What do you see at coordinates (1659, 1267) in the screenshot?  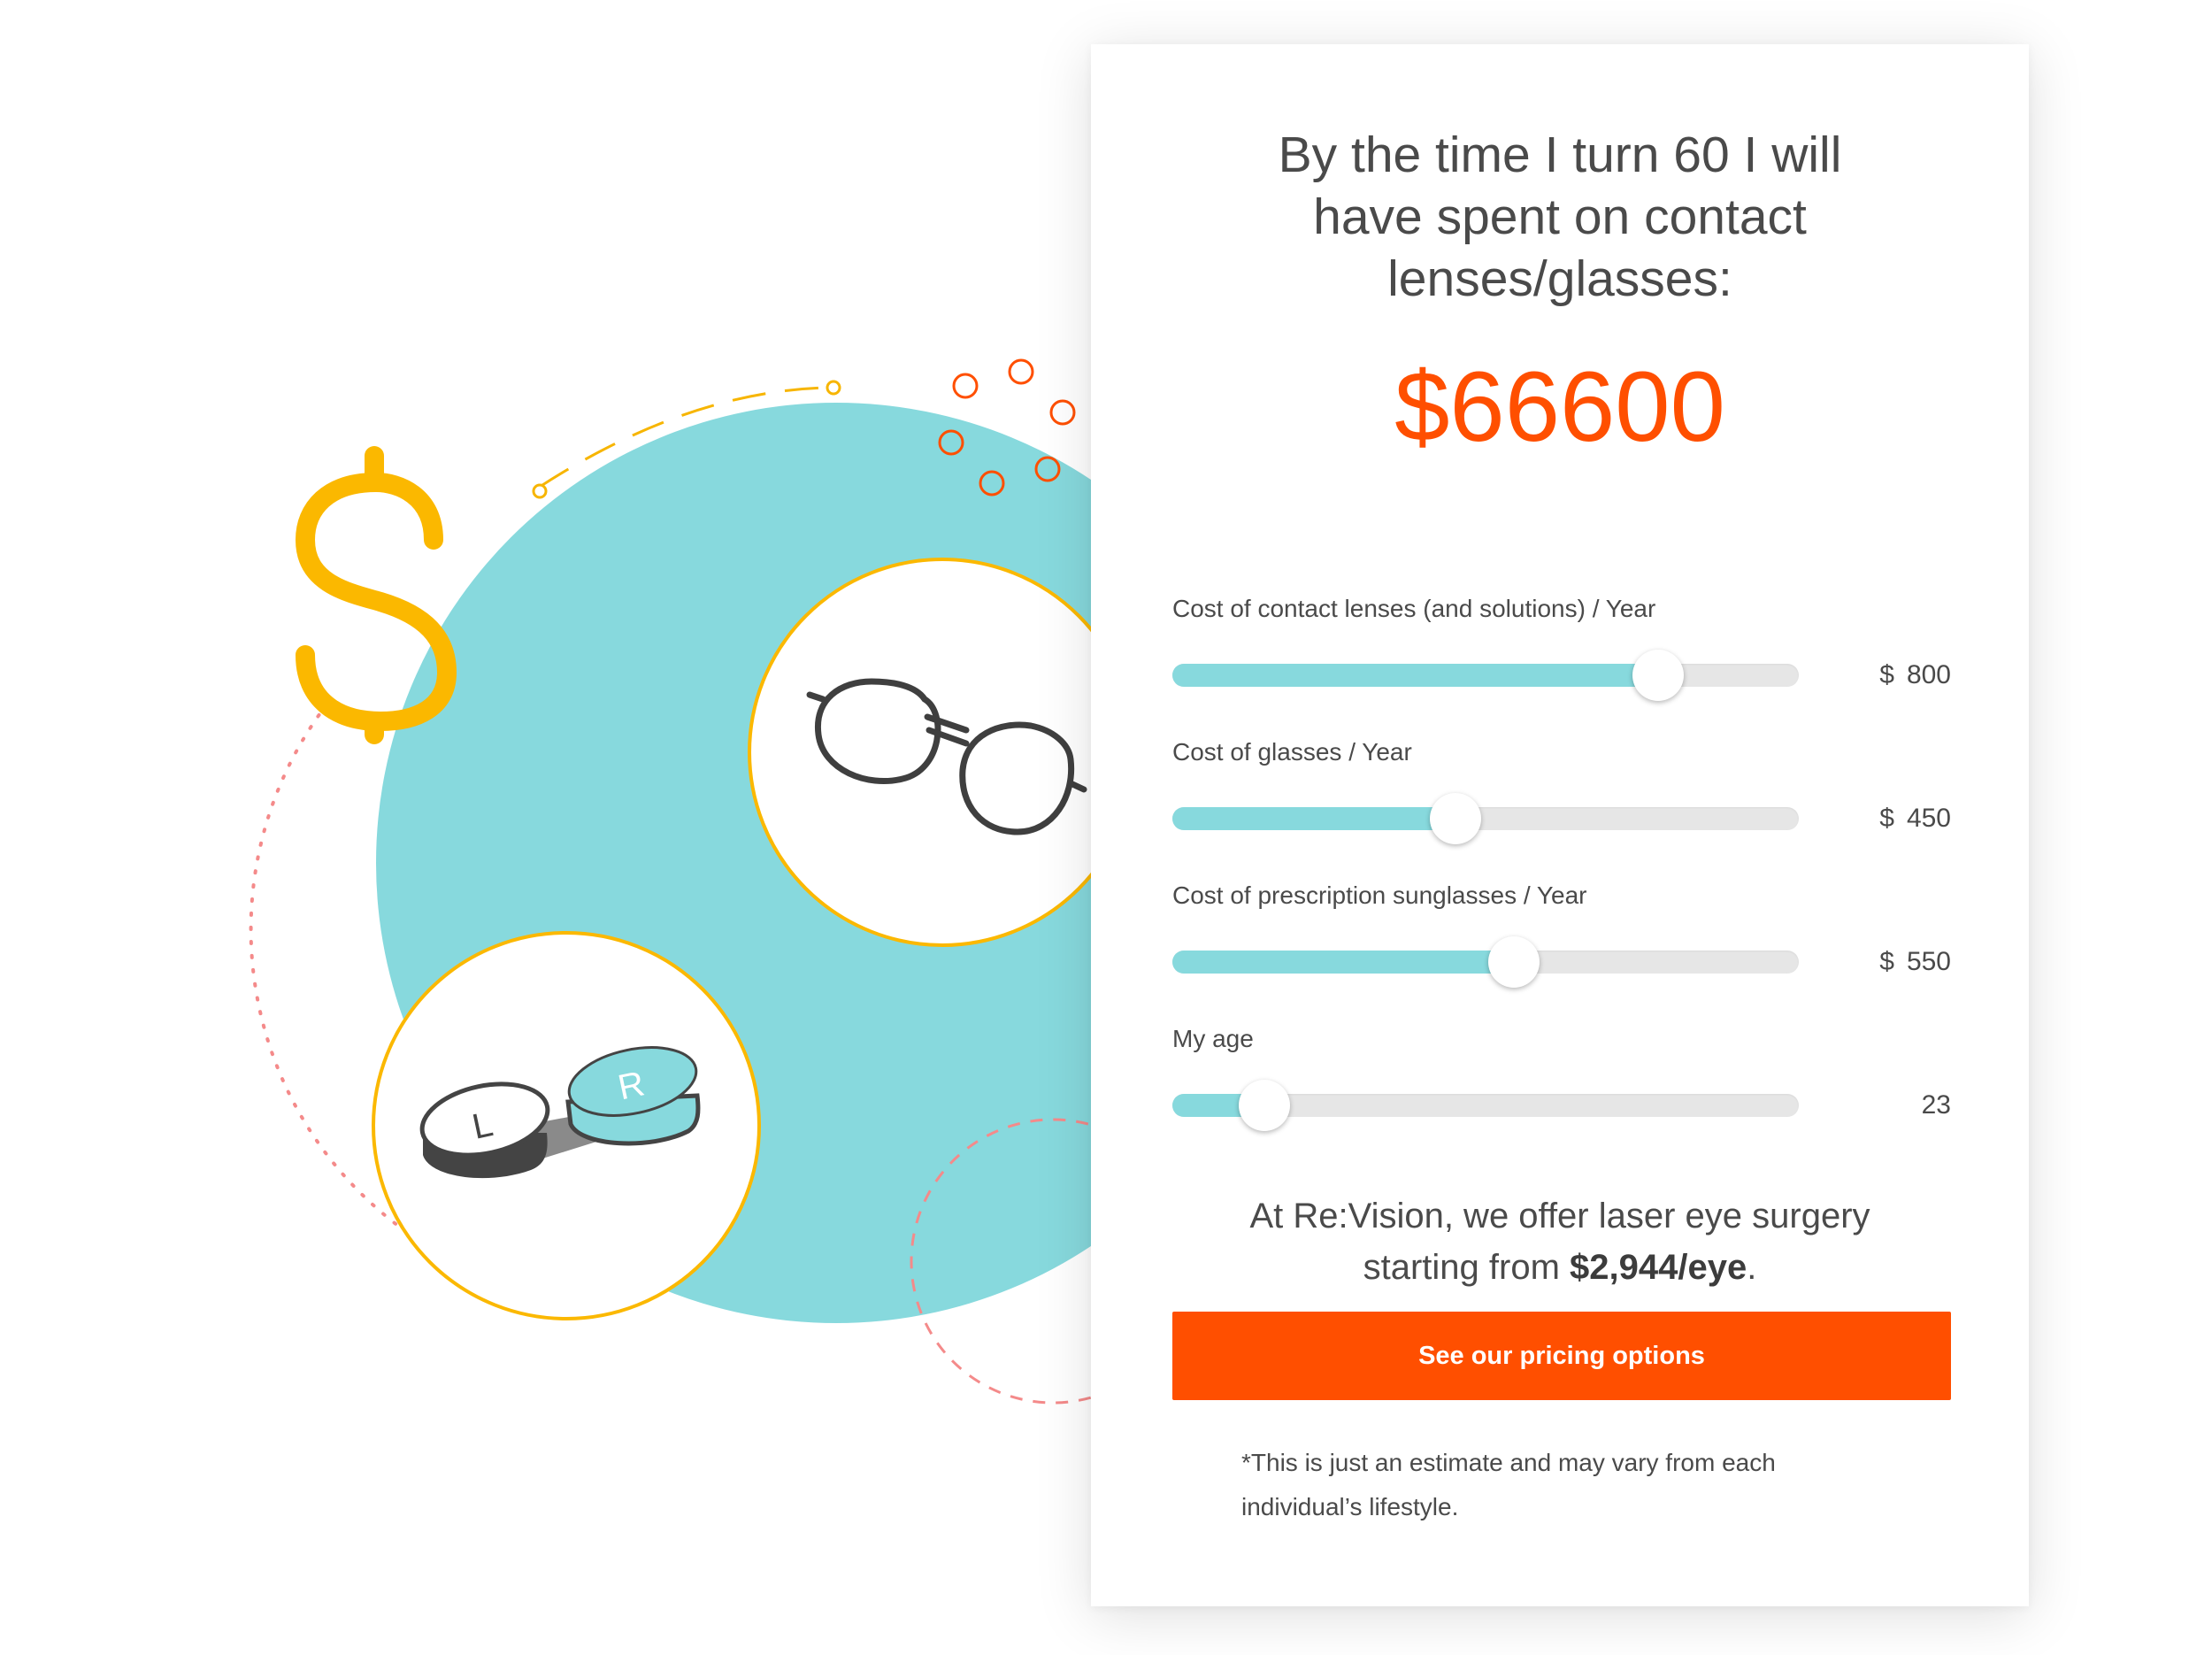 I see `promo-price: $2,944/eye` at bounding box center [1659, 1267].